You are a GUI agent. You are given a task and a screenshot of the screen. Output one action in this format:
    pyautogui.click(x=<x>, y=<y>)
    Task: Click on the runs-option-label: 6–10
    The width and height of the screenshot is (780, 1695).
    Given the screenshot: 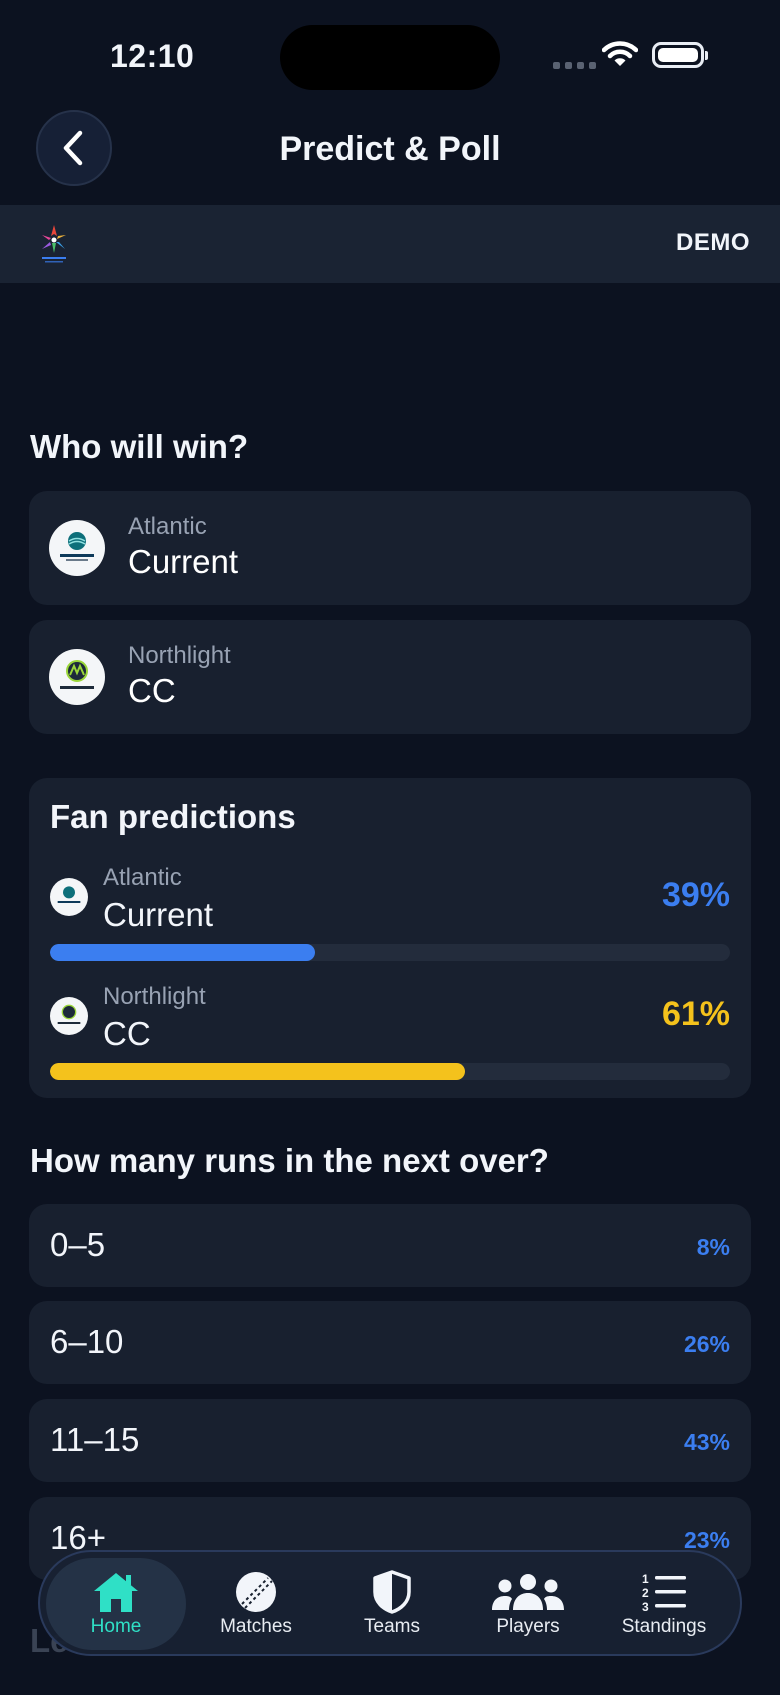 What is the action you would take?
    pyautogui.click(x=87, y=1341)
    